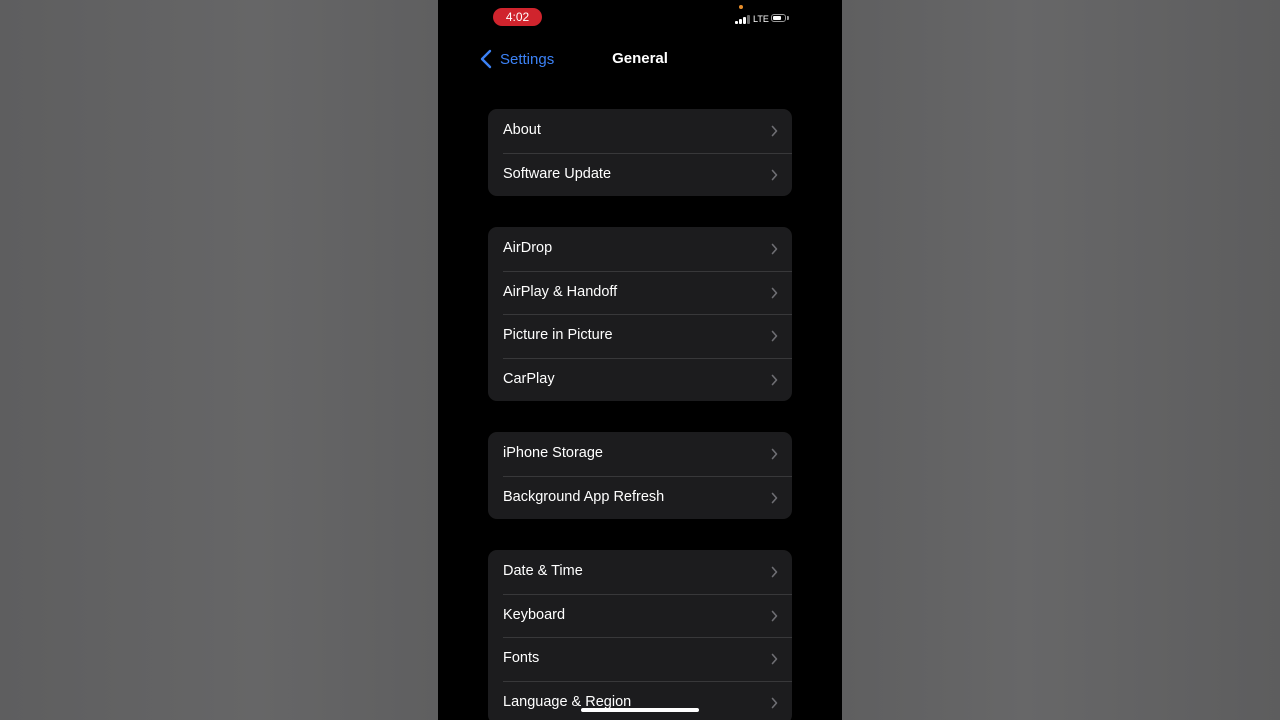 Image resolution: width=1280 pixels, height=720 pixels. Describe the element at coordinates (640, 659) in the screenshot. I see `settings-row: Fonts` at that location.